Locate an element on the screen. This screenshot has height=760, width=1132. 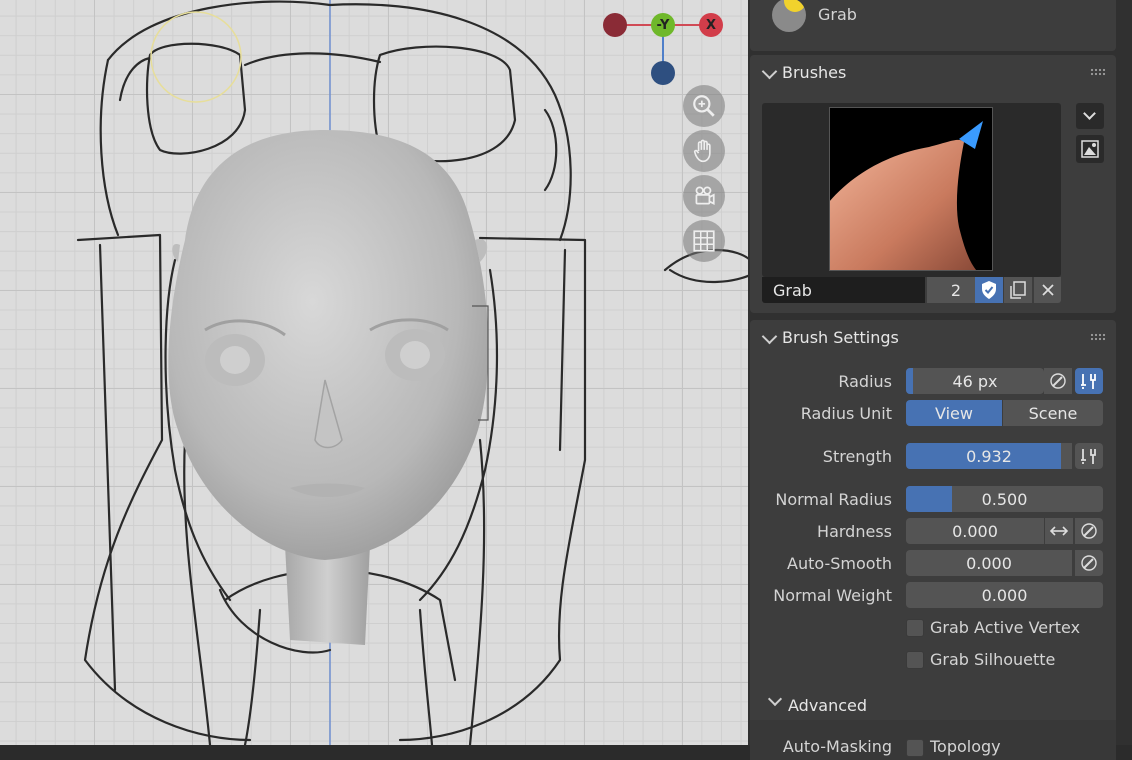
camera-icon is located at coordinates (705, 195).